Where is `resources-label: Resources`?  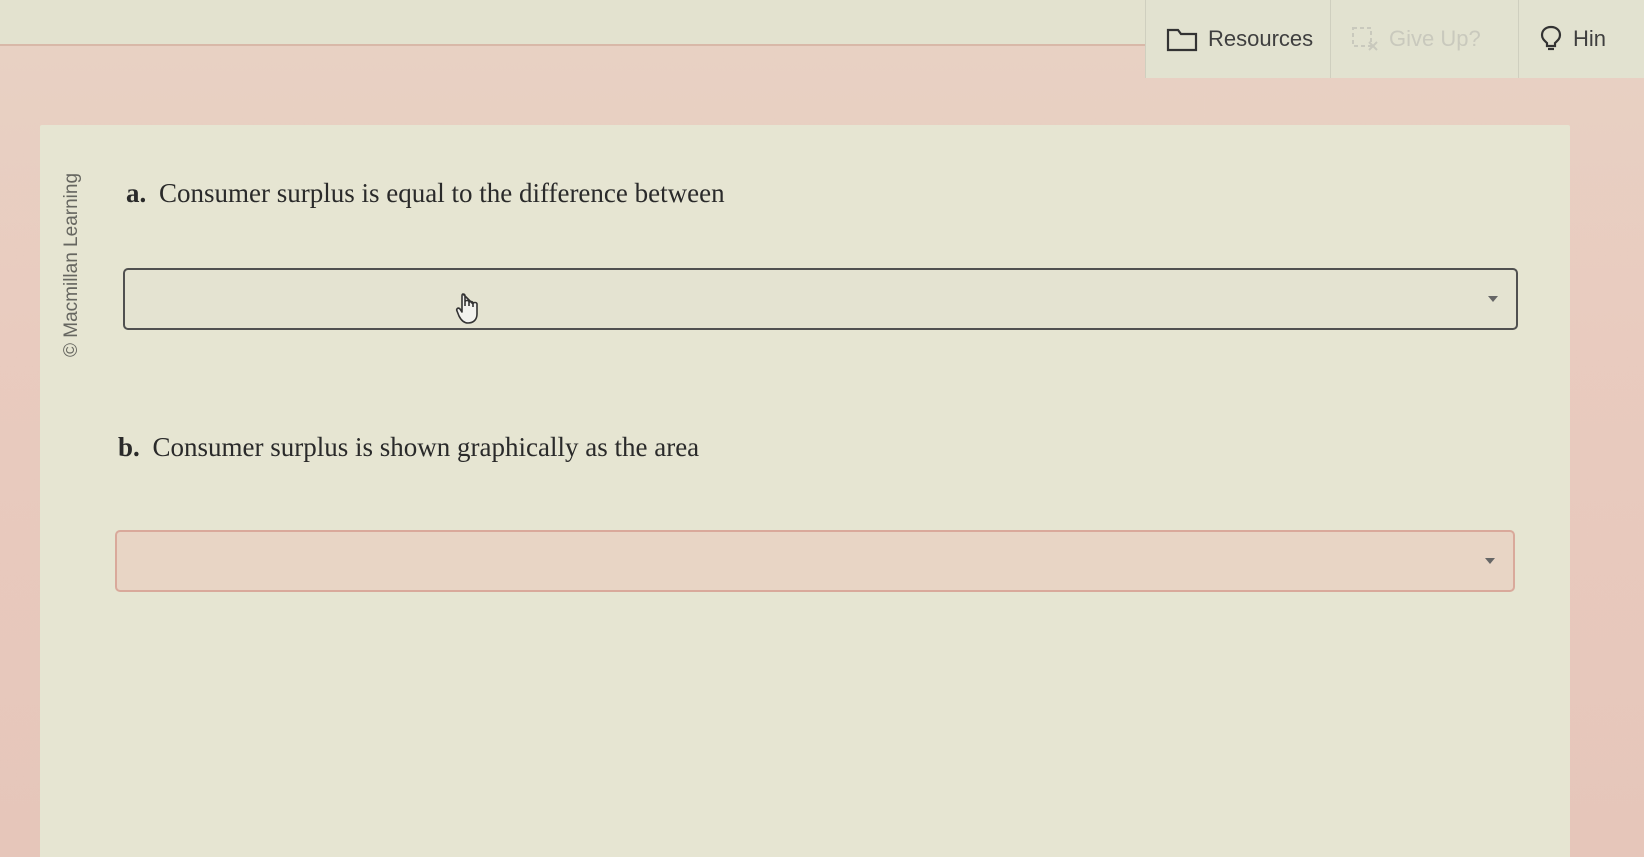
resources-label: Resources is located at coordinates (1261, 38).